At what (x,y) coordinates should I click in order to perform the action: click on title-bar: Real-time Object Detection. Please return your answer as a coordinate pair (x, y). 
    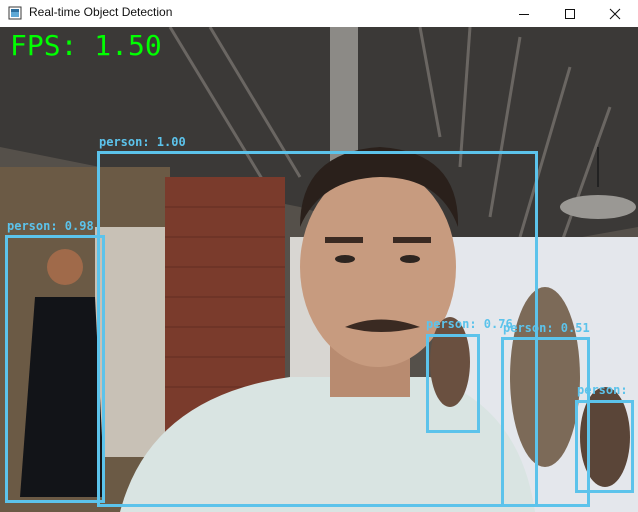
    Looking at the image, I should click on (319, 13).